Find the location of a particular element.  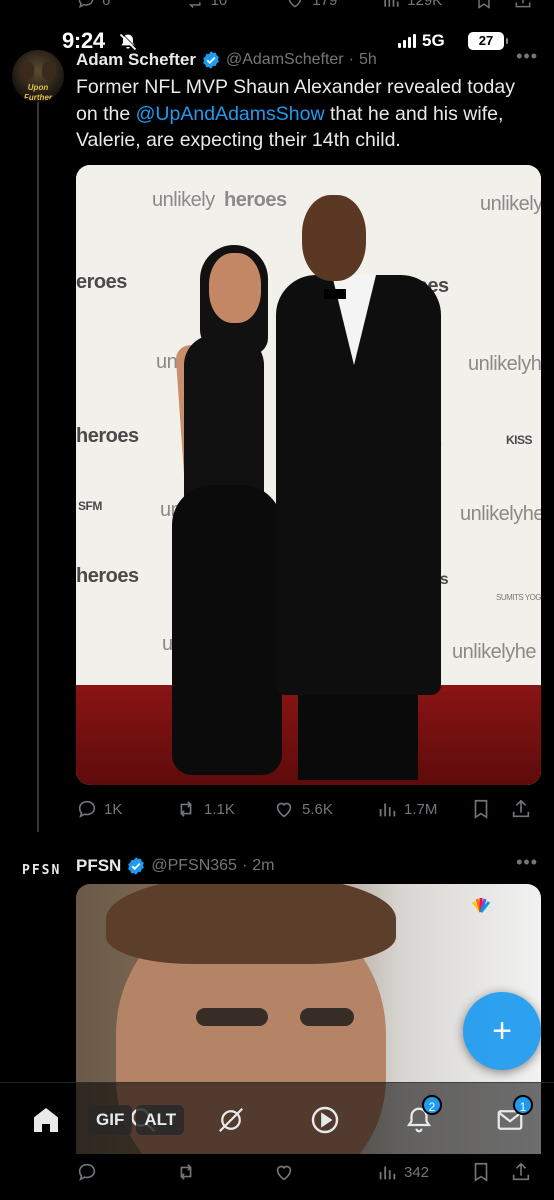

views-count: 129K is located at coordinates (425, 4).